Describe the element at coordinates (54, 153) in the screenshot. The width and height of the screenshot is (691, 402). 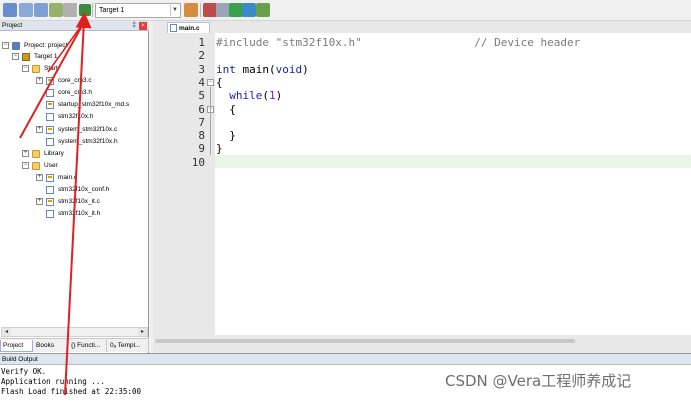
I see `tree-item-label: Library` at that location.